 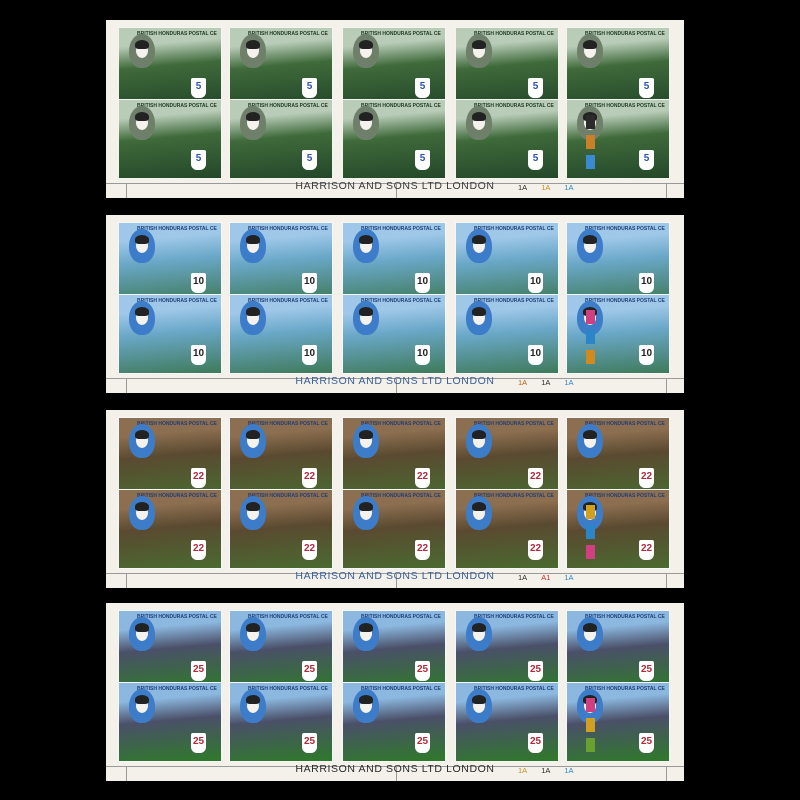 What do you see at coordinates (553, 770) in the screenshot?
I see `plate-numbers: 1A 1A 1A` at bounding box center [553, 770].